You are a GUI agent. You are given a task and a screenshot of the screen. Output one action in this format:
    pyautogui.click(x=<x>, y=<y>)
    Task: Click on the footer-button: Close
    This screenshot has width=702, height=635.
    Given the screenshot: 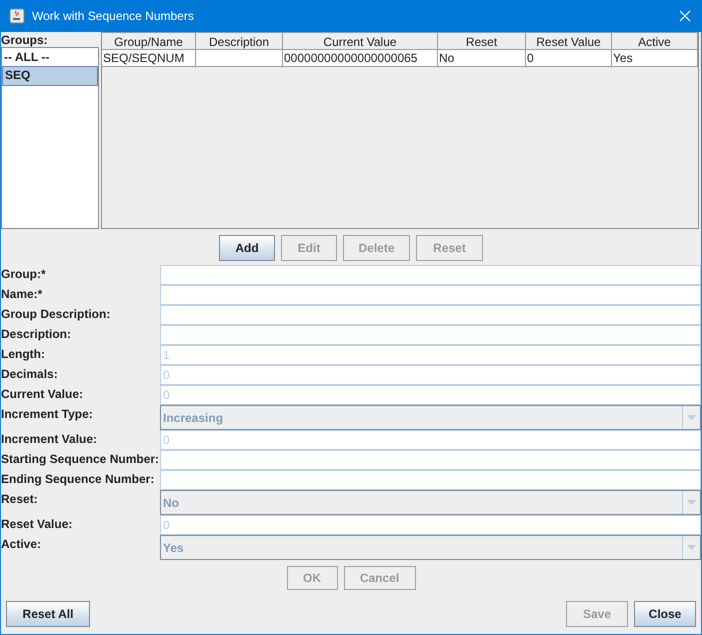 What is the action you would take?
    pyautogui.click(x=665, y=614)
    